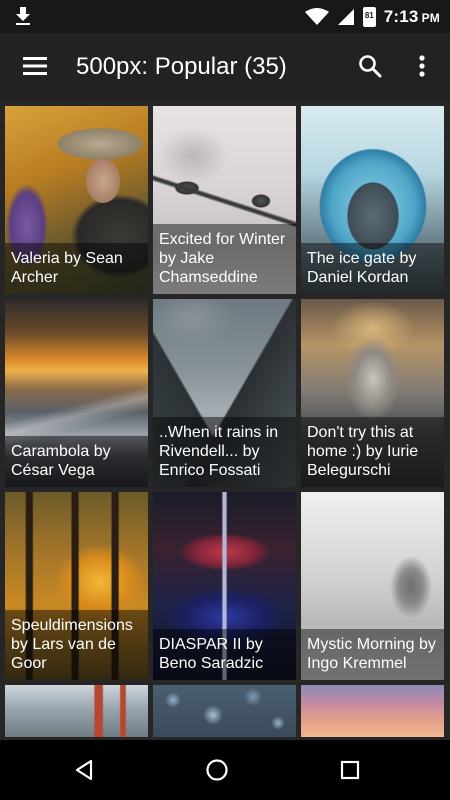 The height and width of the screenshot is (800, 450). What do you see at coordinates (224, 259) in the screenshot?
I see `photo-caption: Excited for Winter by Jake Chamseddine` at bounding box center [224, 259].